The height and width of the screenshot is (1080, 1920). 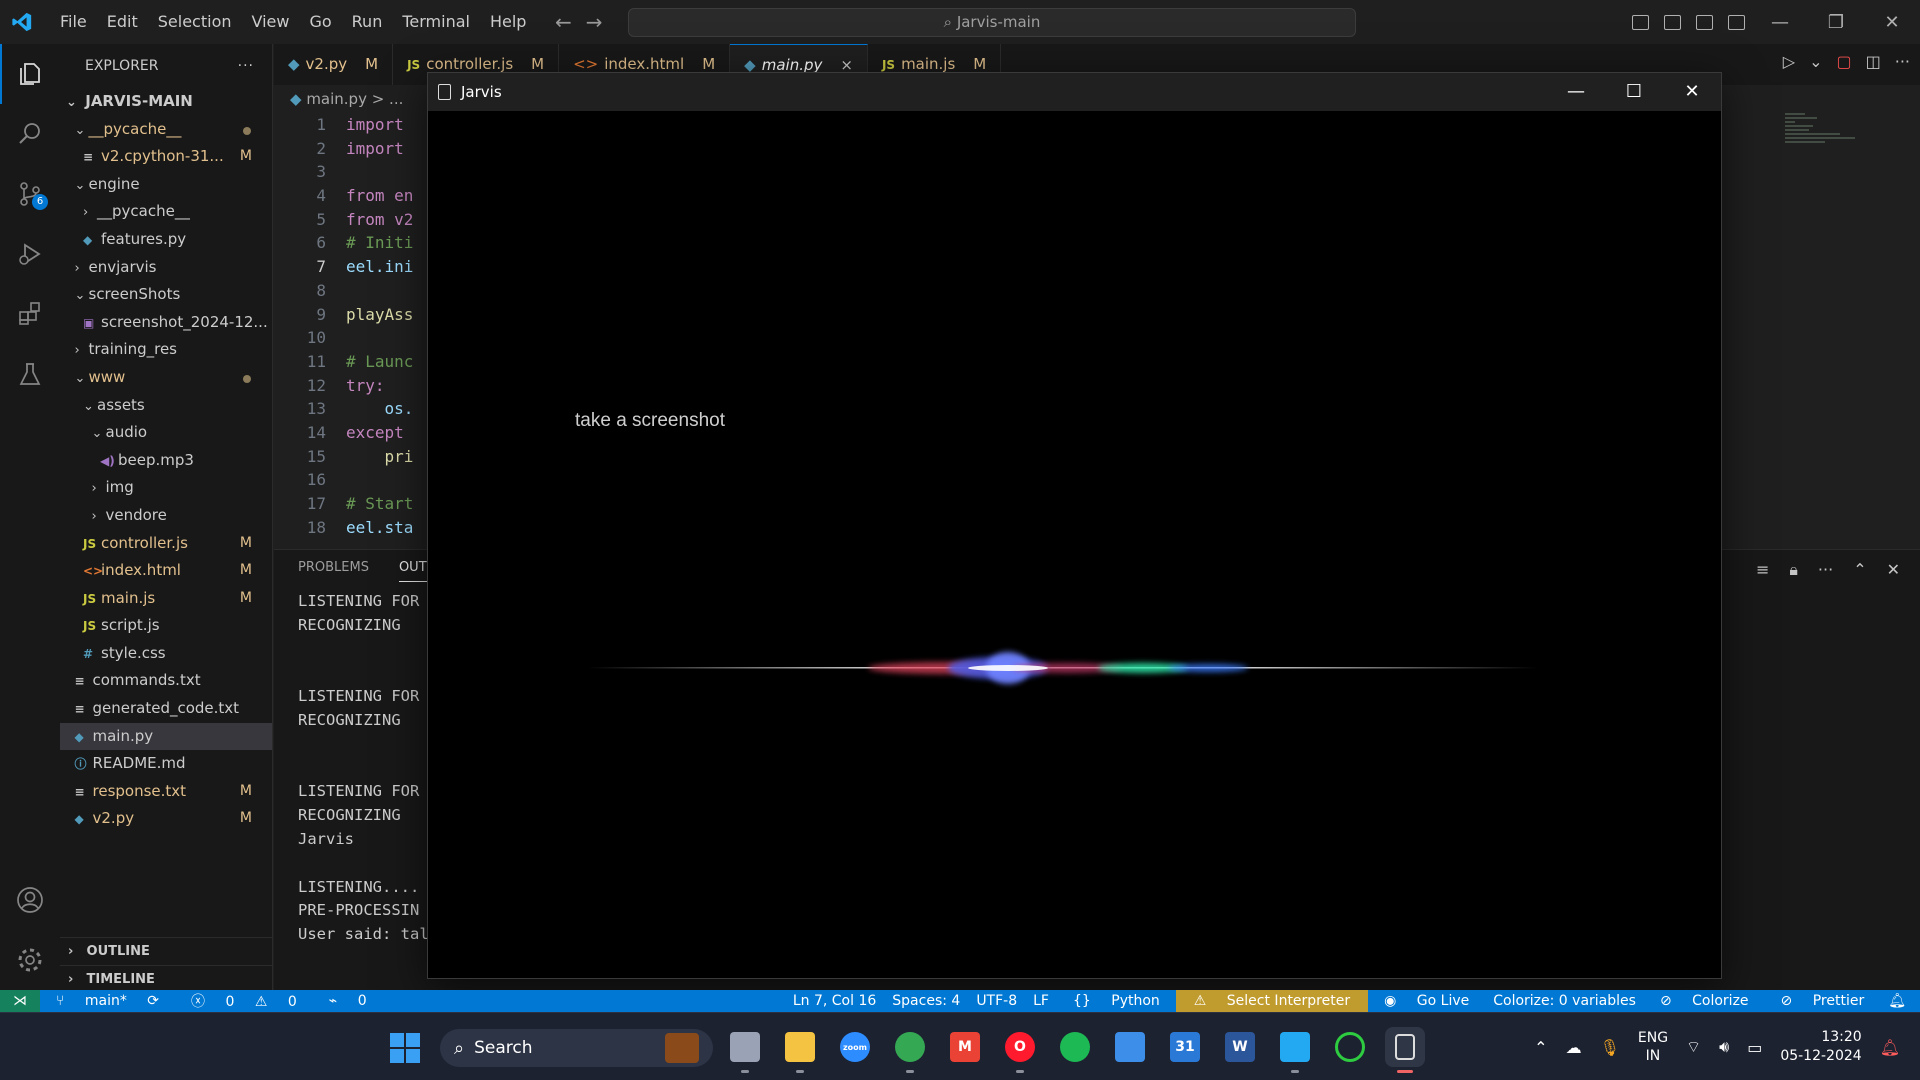 What do you see at coordinates (1653, 1047) in the screenshot?
I see `language-indicator: ENG IN` at bounding box center [1653, 1047].